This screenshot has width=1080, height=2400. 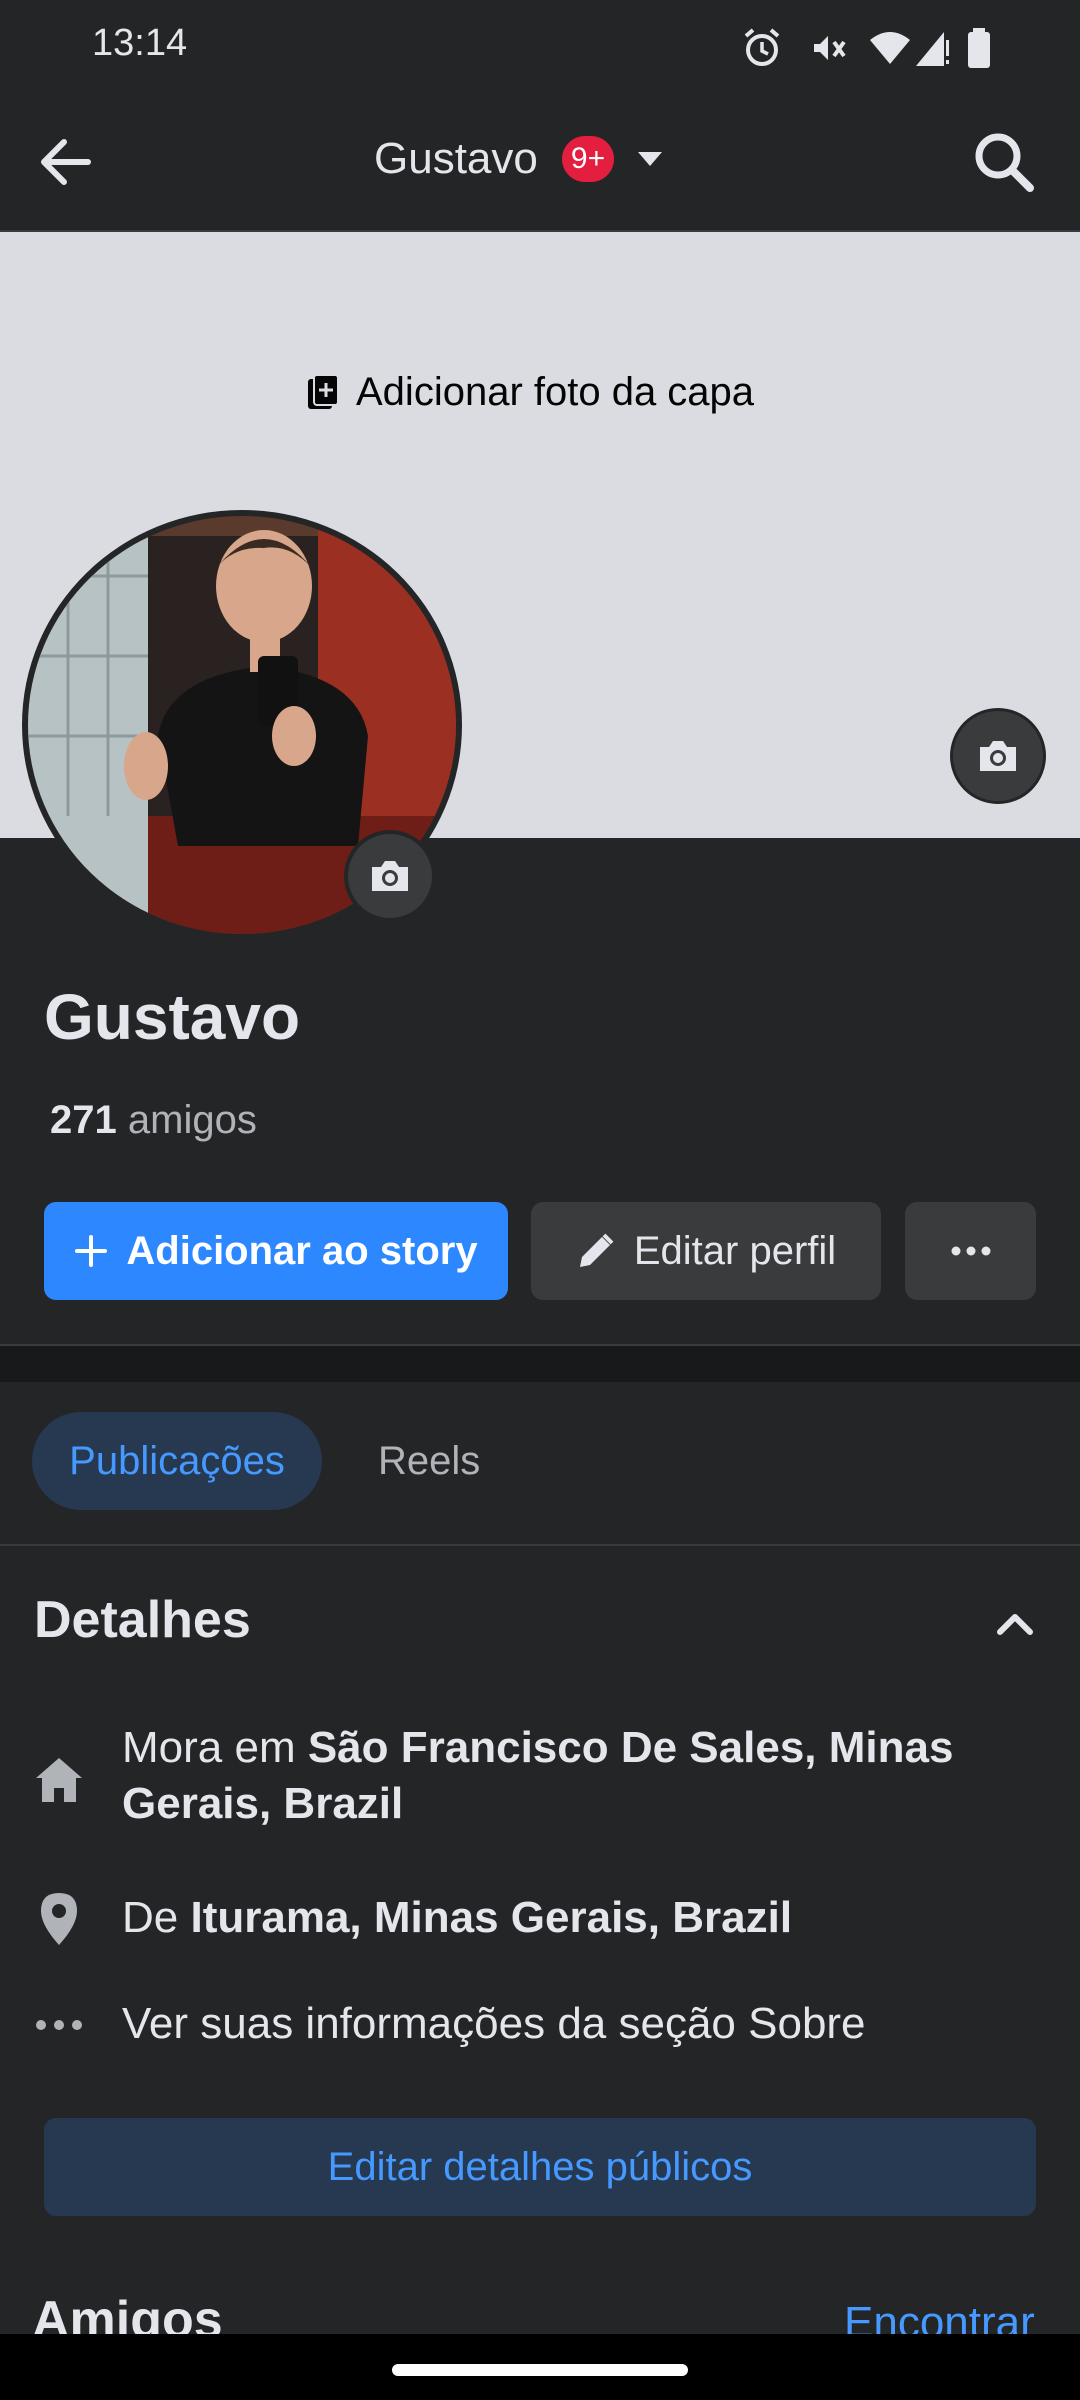 I want to click on home-gesture-handle, so click(x=540, y=2370).